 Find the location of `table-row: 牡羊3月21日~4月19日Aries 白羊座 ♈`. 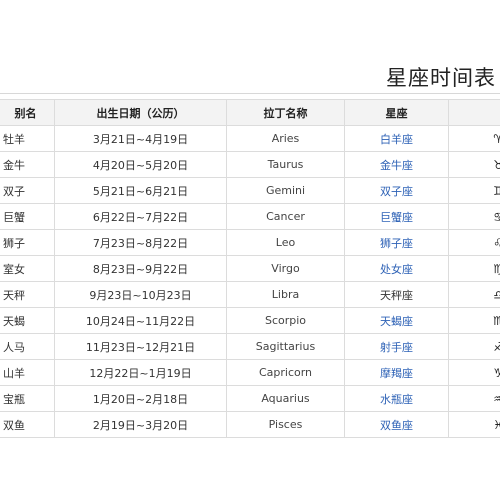

table-row: 牡羊3月21日~4月19日Aries 白羊座 ♈ is located at coordinates (250, 138).